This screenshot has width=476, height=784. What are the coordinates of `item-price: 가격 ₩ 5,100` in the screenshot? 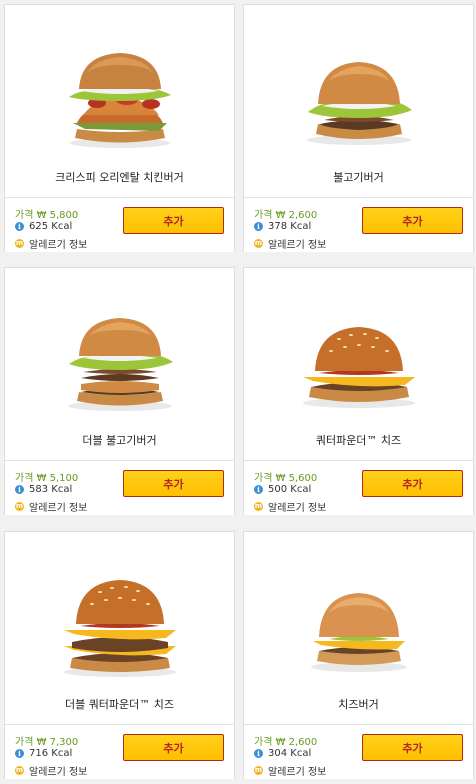 It's located at (47, 478).